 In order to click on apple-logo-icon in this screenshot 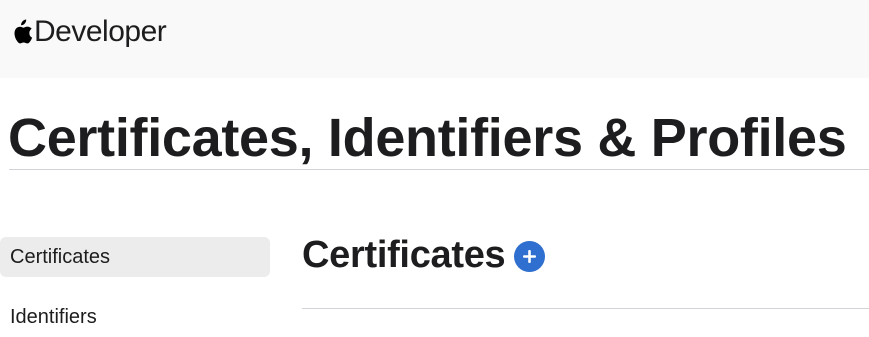, I will do `click(23, 31)`.